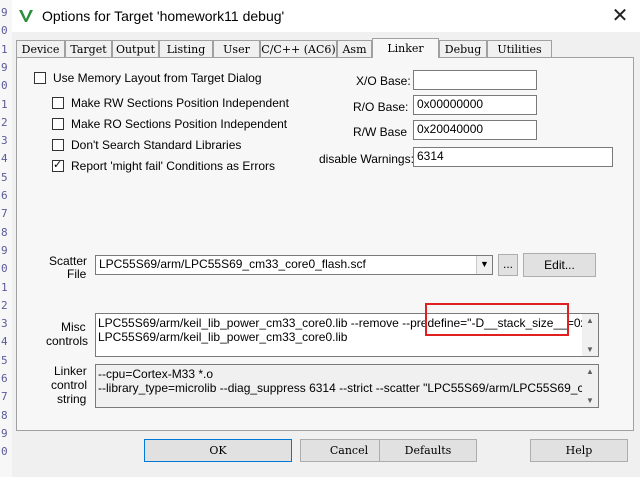 The height and width of the screenshot is (477, 640). I want to click on linker-scrollbar: ▲ ▼, so click(590, 386).